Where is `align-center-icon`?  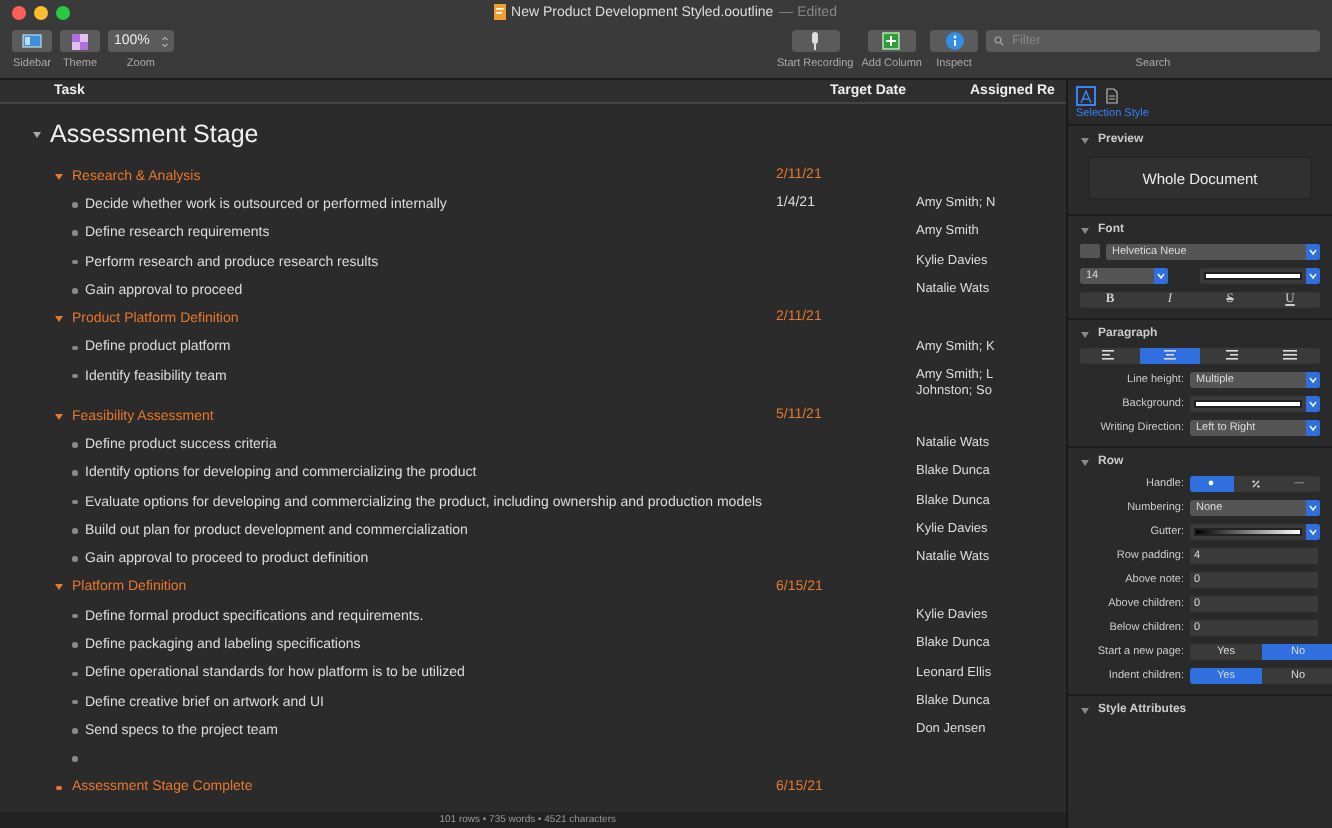 align-center-icon is located at coordinates (1170, 355).